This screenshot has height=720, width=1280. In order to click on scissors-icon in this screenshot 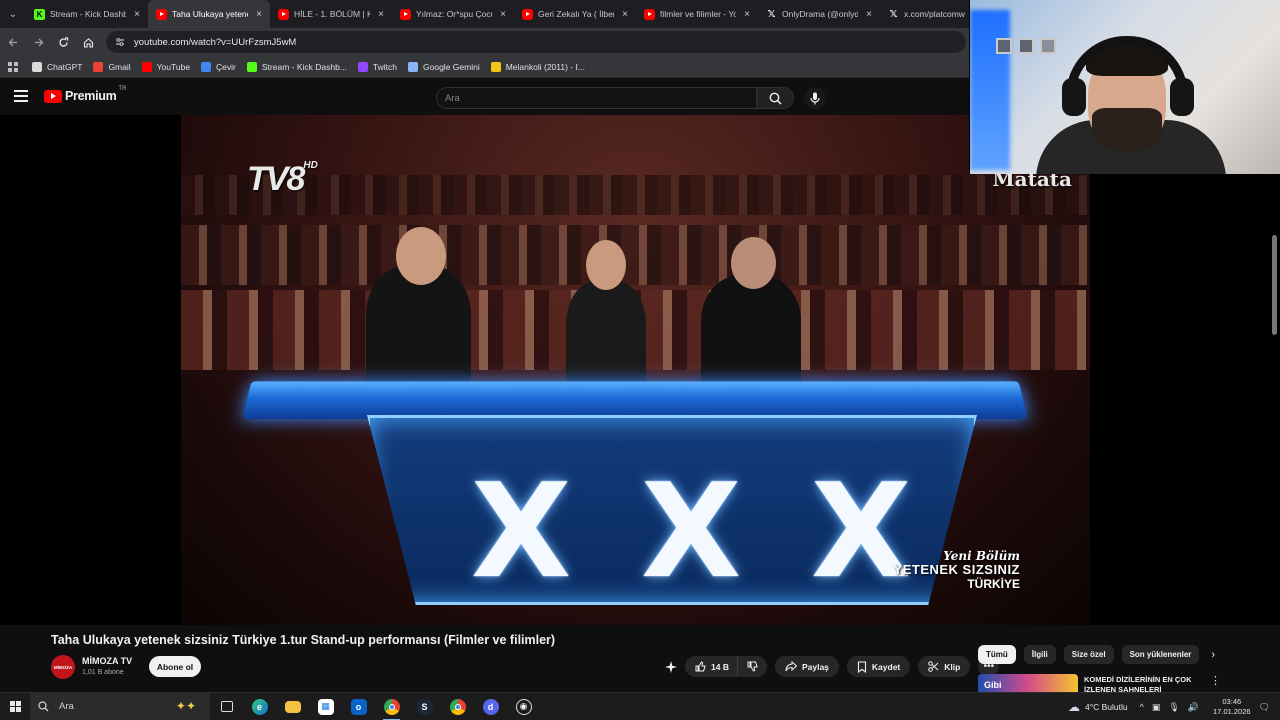, I will do `click(933, 666)`.